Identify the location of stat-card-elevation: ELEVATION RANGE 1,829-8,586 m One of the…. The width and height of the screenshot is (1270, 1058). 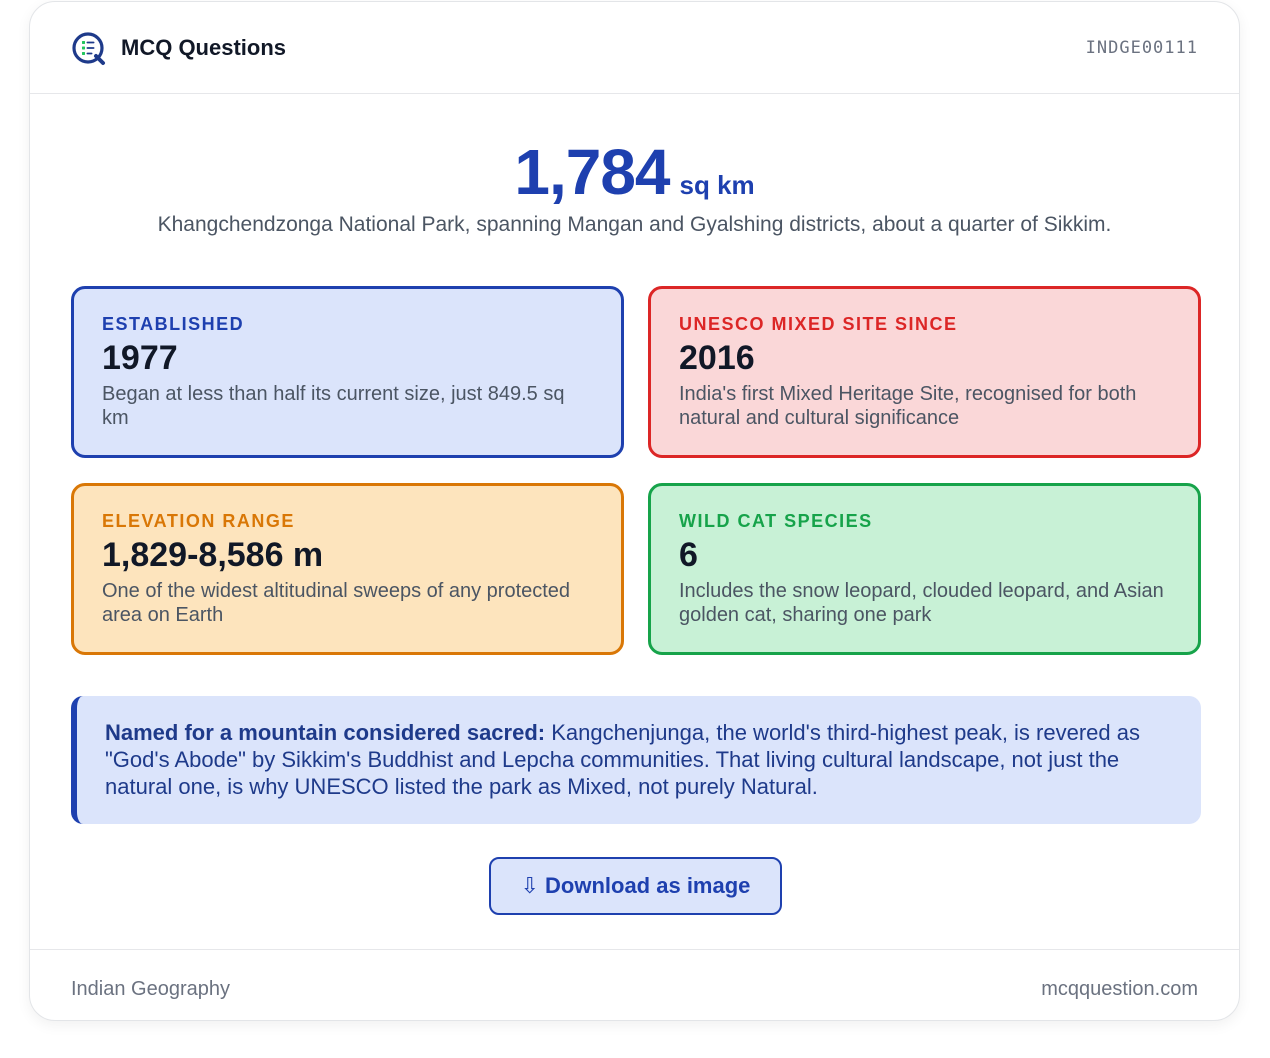
(347, 569).